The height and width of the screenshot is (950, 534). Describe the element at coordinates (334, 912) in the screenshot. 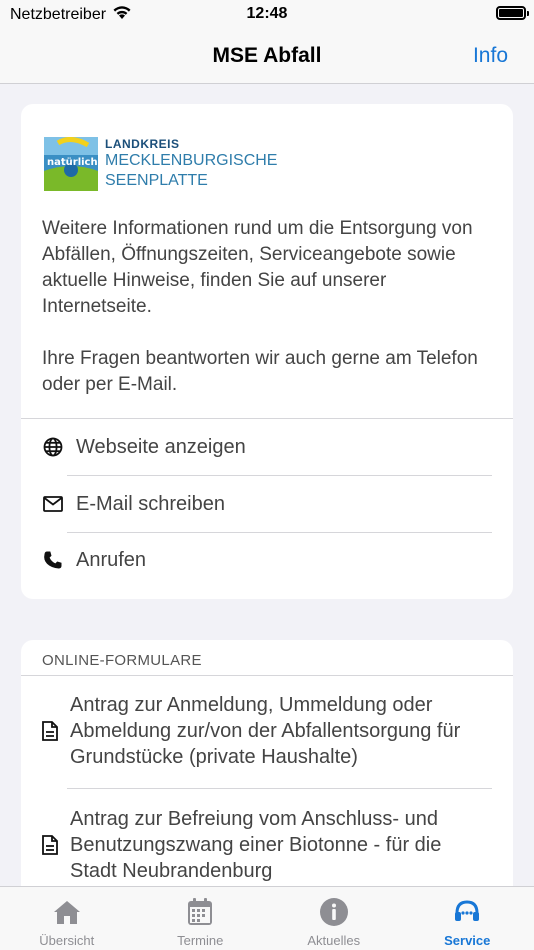

I see `info-circle-icon` at that location.